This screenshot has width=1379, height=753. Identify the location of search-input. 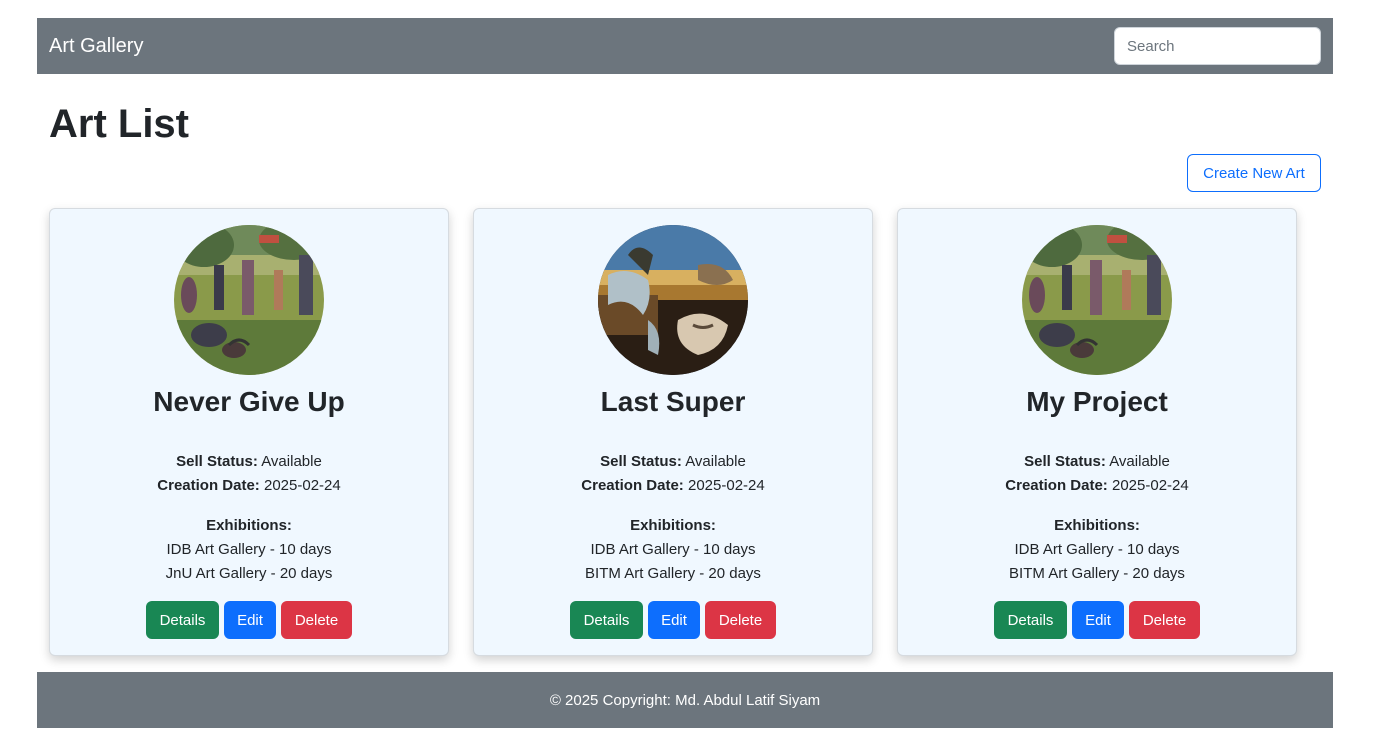
(1217, 46).